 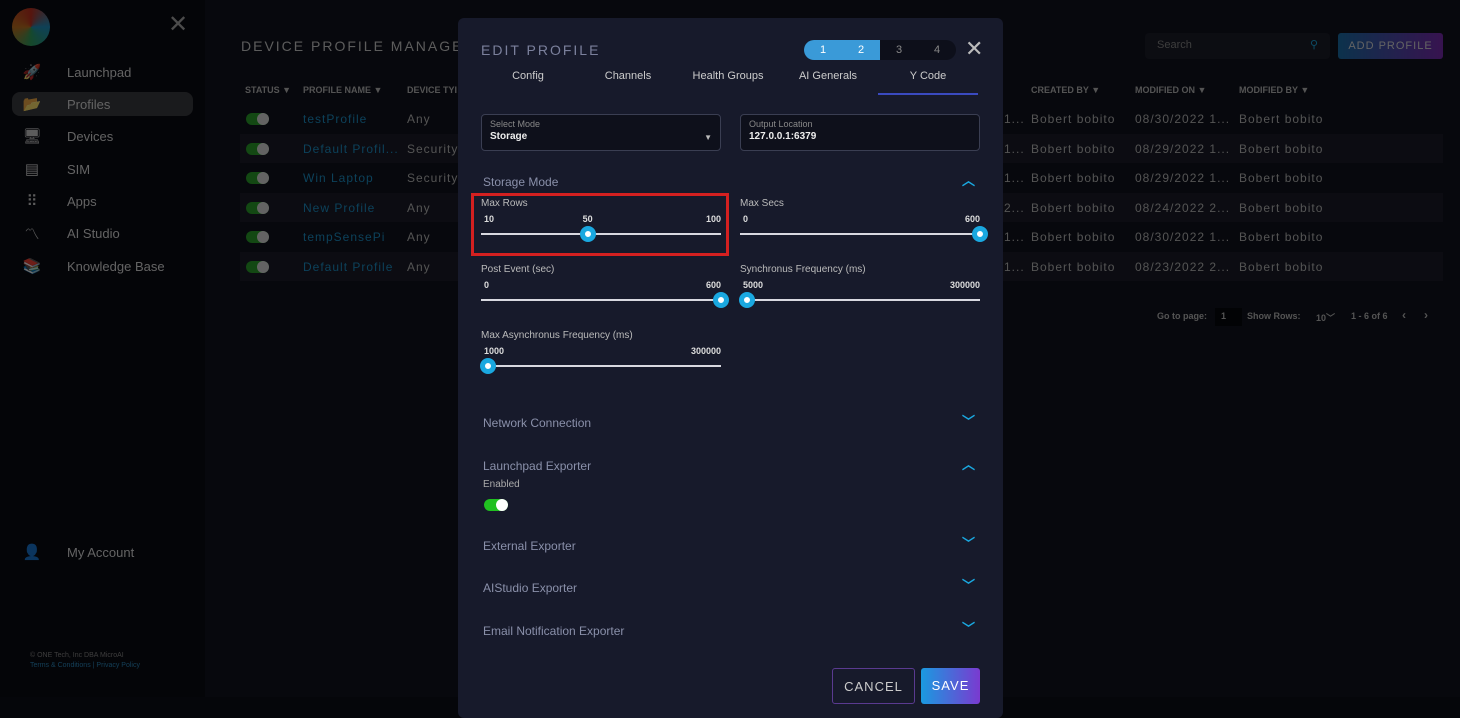 I want to click on prev-page-icon: ‹, so click(x=1404, y=315).